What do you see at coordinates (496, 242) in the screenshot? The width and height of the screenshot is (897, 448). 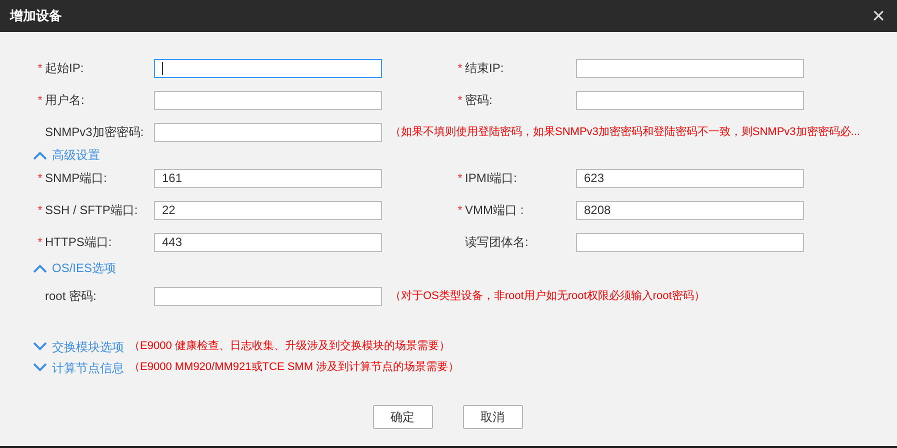 I see `field-label: 读写团体名:` at bounding box center [496, 242].